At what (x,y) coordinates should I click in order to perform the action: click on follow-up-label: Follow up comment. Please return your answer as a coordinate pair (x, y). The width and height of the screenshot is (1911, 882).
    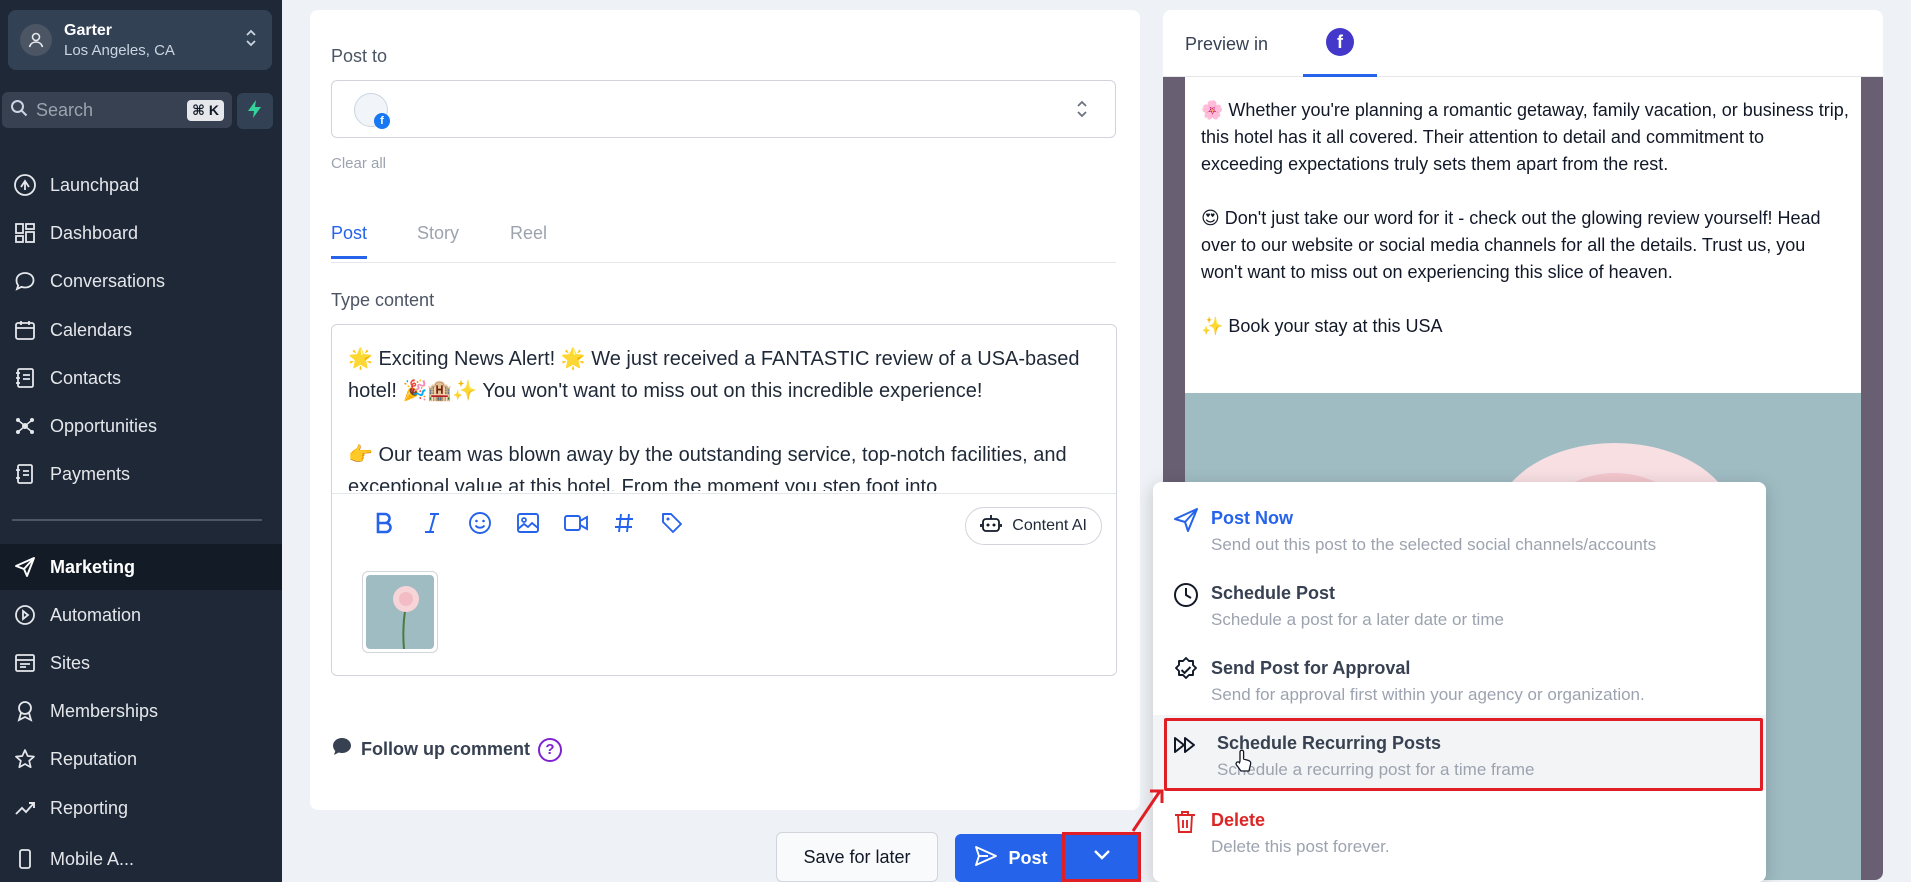
    Looking at the image, I should click on (445, 749).